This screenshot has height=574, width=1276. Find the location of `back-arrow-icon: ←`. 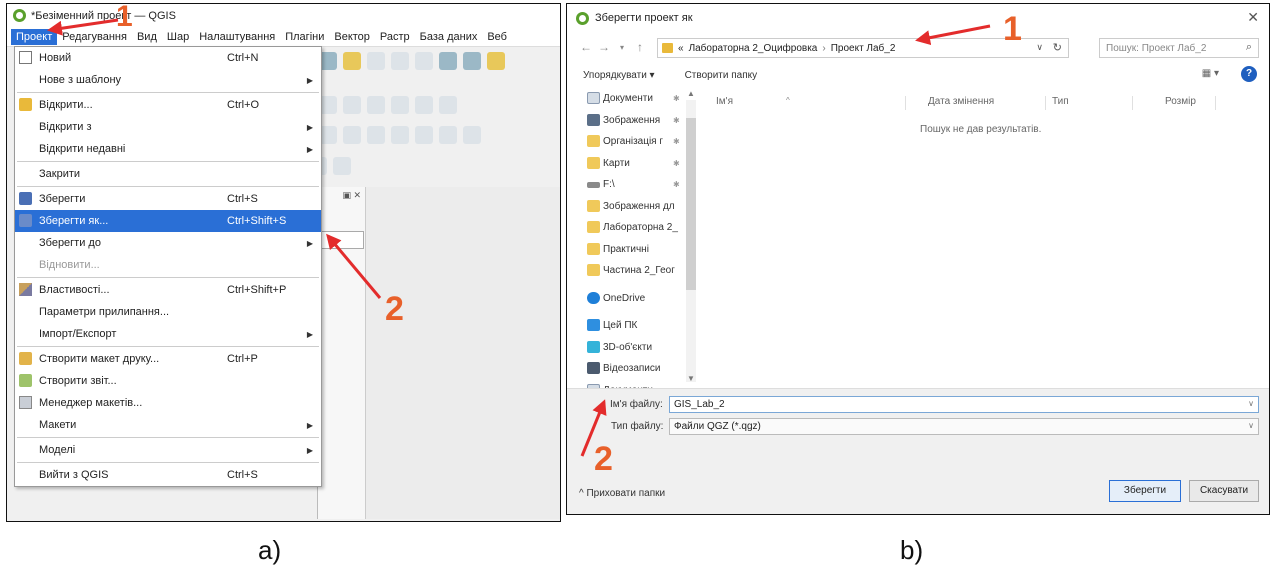

back-arrow-icon: ← is located at coordinates (586, 47).